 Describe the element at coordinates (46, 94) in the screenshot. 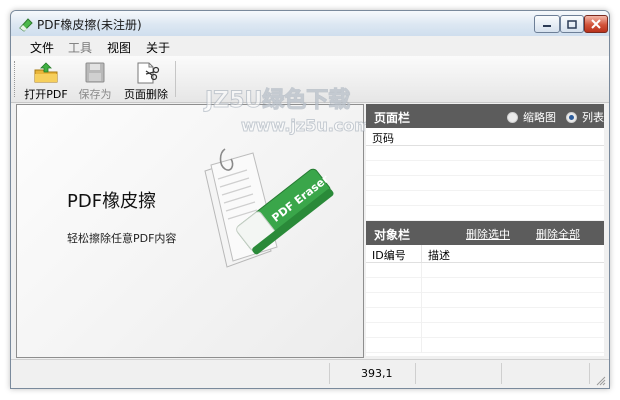

I see `open-pdf-label: 打开PDF` at that location.